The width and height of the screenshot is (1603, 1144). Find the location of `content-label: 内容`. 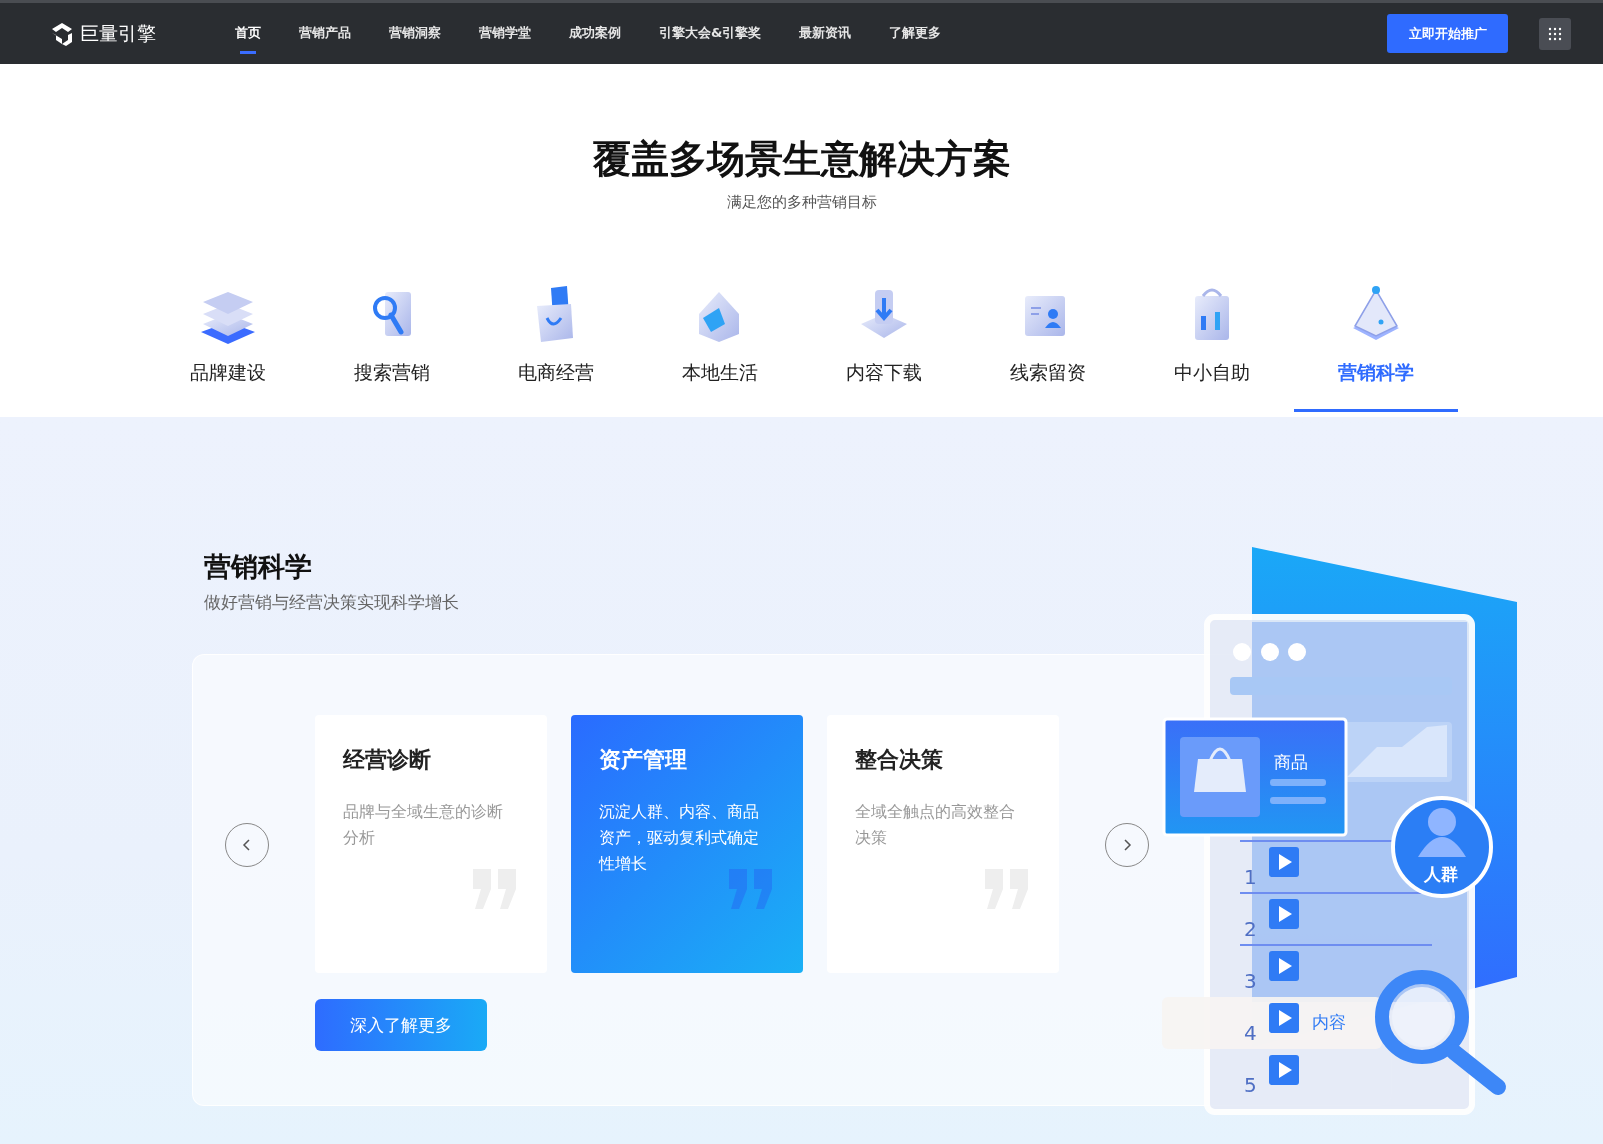

content-label: 内容 is located at coordinates (1329, 1022).